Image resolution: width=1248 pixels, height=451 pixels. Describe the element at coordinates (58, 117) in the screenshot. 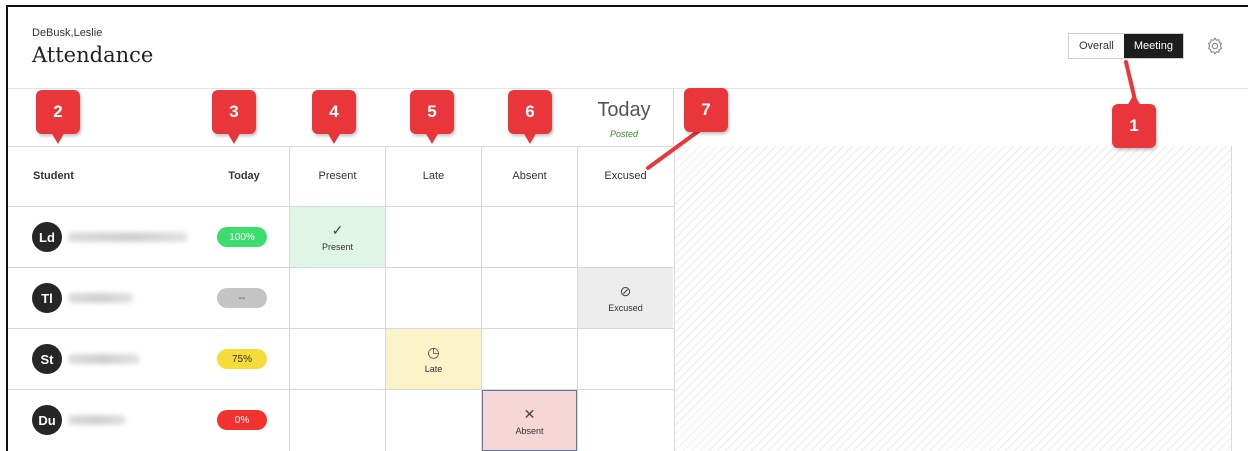

I see `callout-2: 2` at that location.